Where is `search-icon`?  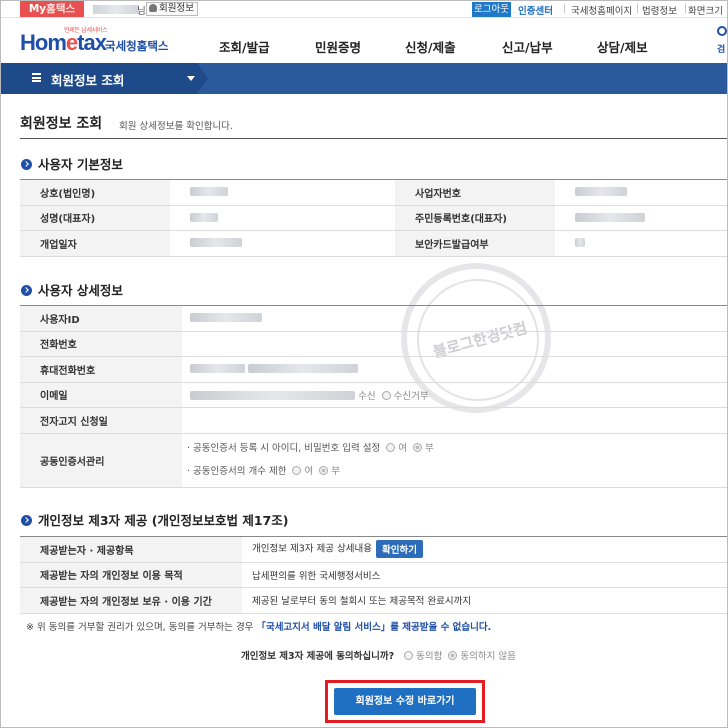 search-icon is located at coordinates (722, 31).